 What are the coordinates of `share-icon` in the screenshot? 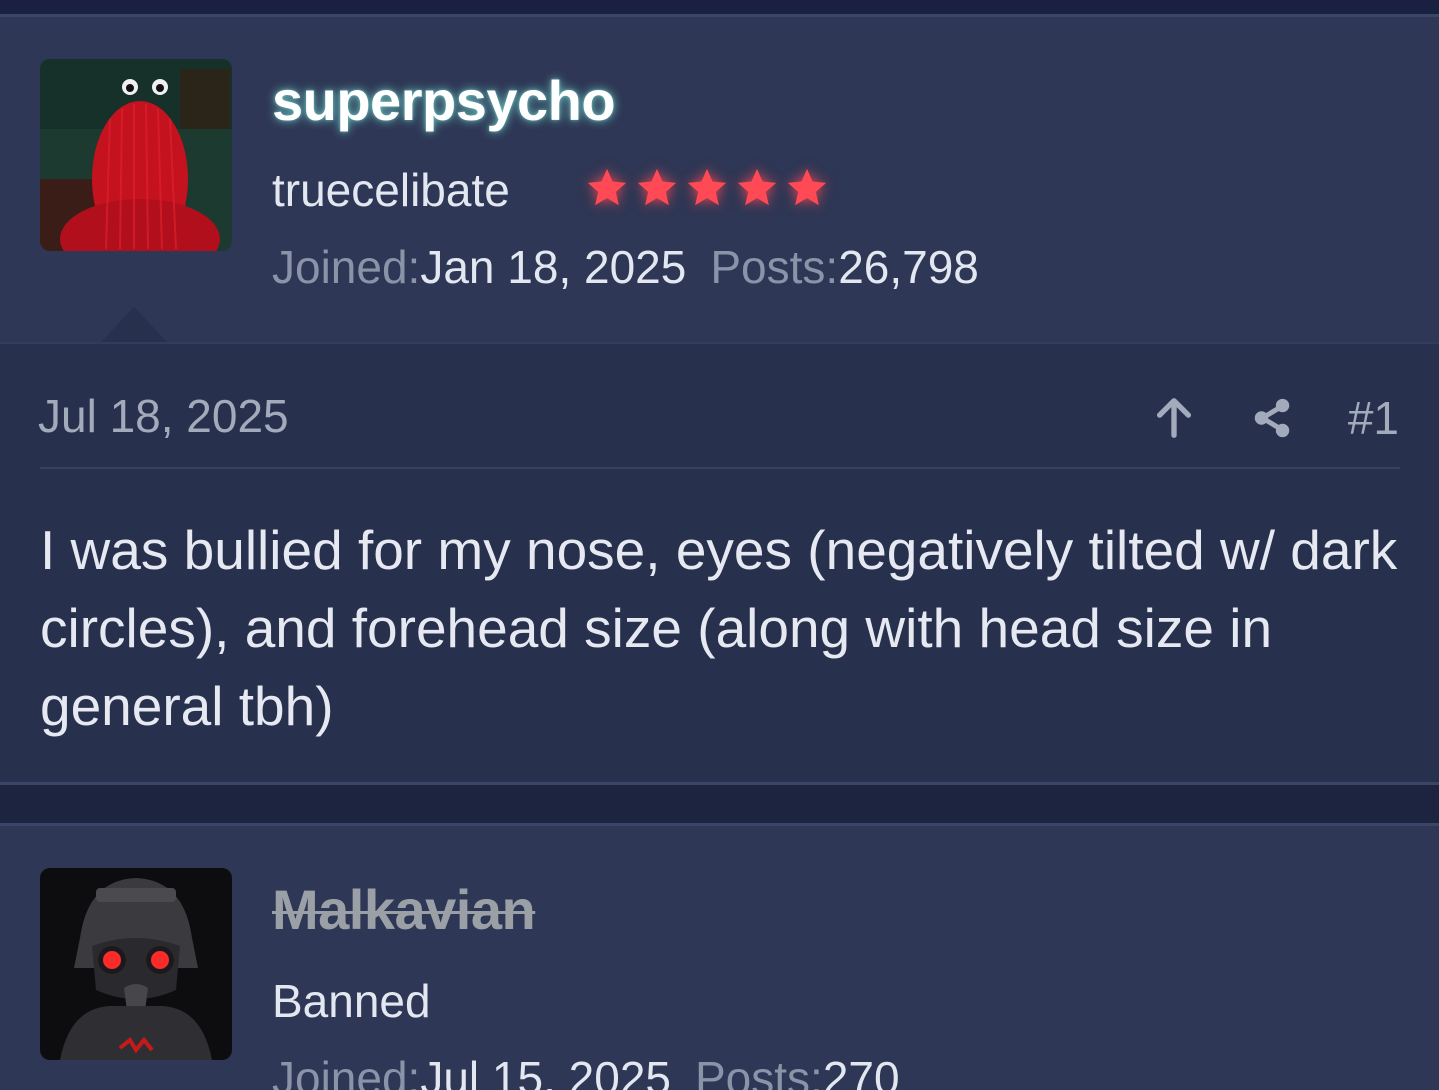 It's located at (1272, 418).